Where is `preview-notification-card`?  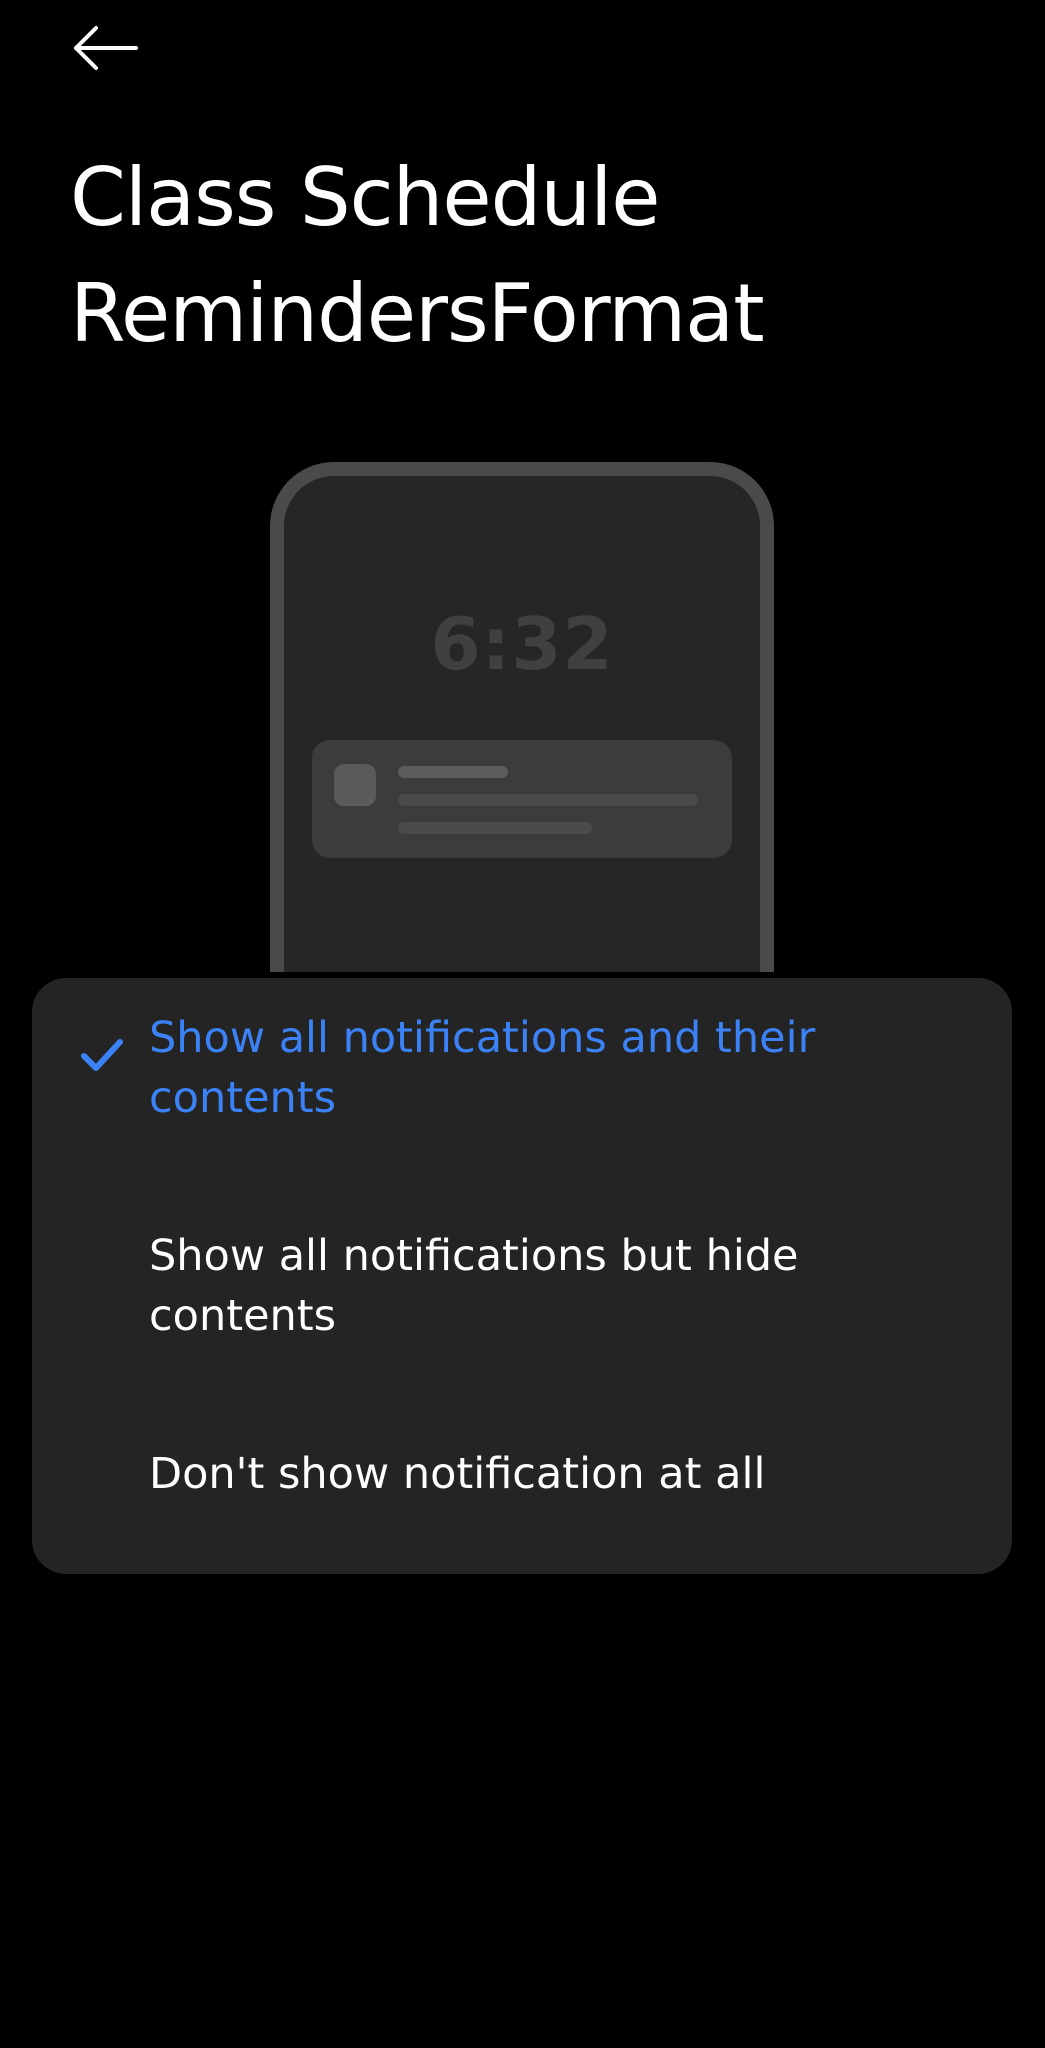
preview-notification-card is located at coordinates (522, 799).